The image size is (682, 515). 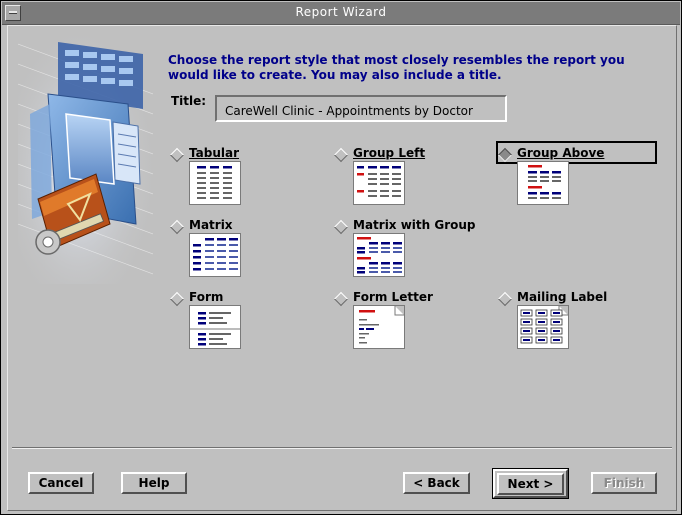 I want to click on group-left-preview-icon, so click(x=379, y=183).